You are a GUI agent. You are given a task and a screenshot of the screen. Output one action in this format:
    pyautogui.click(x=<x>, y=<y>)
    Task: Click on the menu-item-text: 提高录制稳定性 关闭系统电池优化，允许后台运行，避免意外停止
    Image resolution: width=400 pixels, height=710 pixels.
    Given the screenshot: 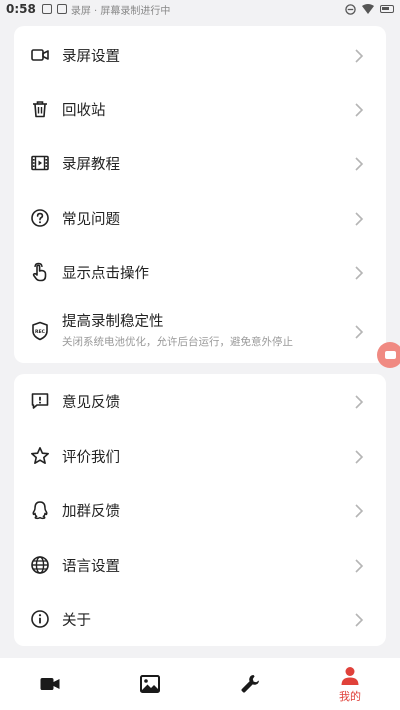 What is the action you would take?
    pyautogui.click(x=177, y=329)
    